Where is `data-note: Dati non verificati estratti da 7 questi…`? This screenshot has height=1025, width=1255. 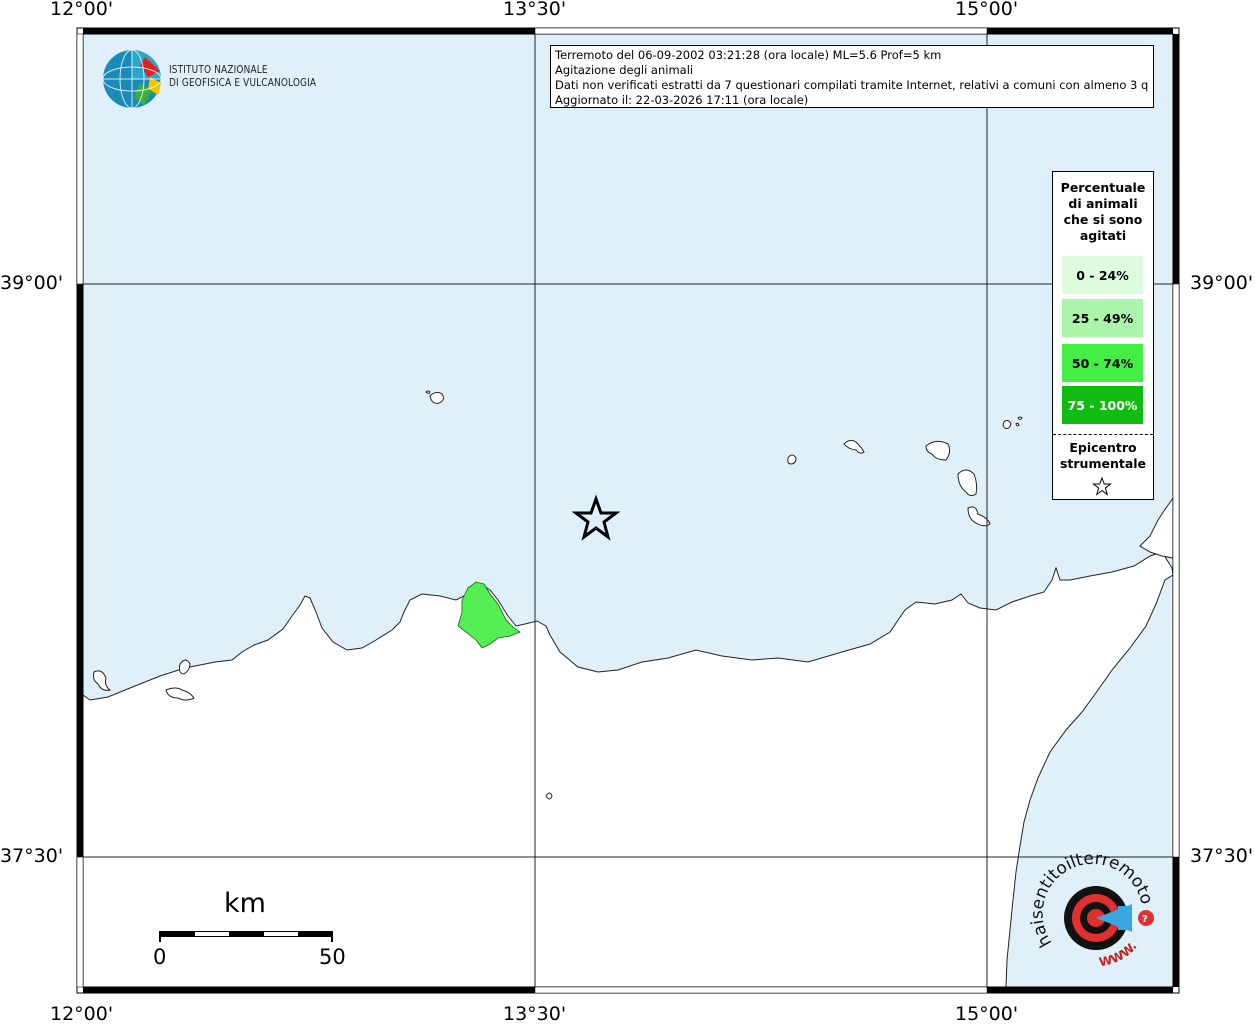 data-note: Dati non verificati estratti da 7 questi… is located at coordinates (852, 85).